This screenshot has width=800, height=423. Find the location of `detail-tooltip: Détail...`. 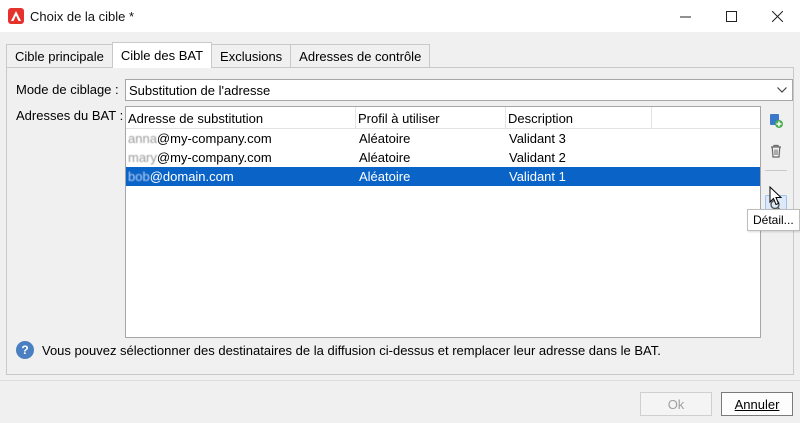

detail-tooltip: Détail... is located at coordinates (773, 220).